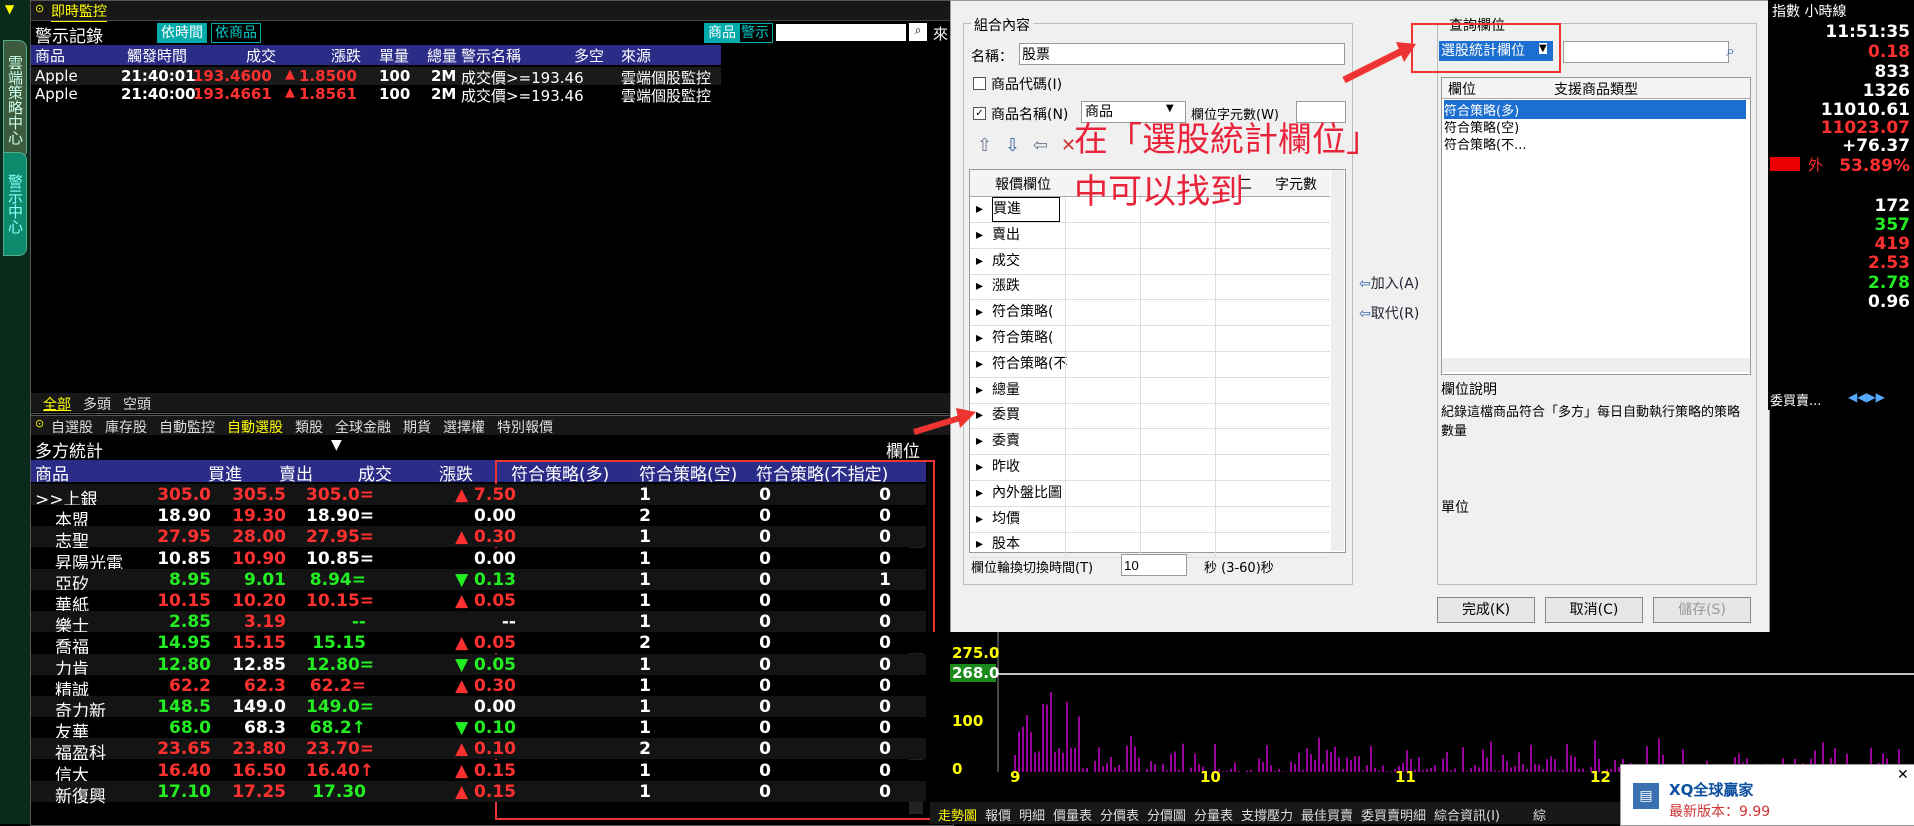  What do you see at coordinates (126, 427) in the screenshot?
I see `watch-tab: 庫存股` at bounding box center [126, 427].